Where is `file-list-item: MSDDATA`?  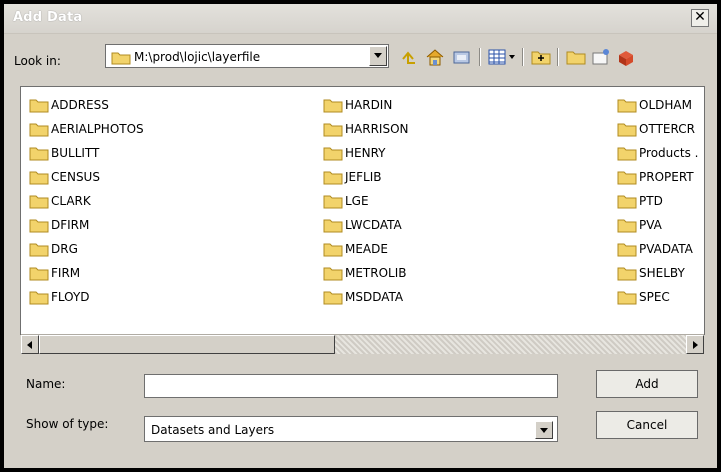
file-list-item: MSDDATA is located at coordinates (363, 297).